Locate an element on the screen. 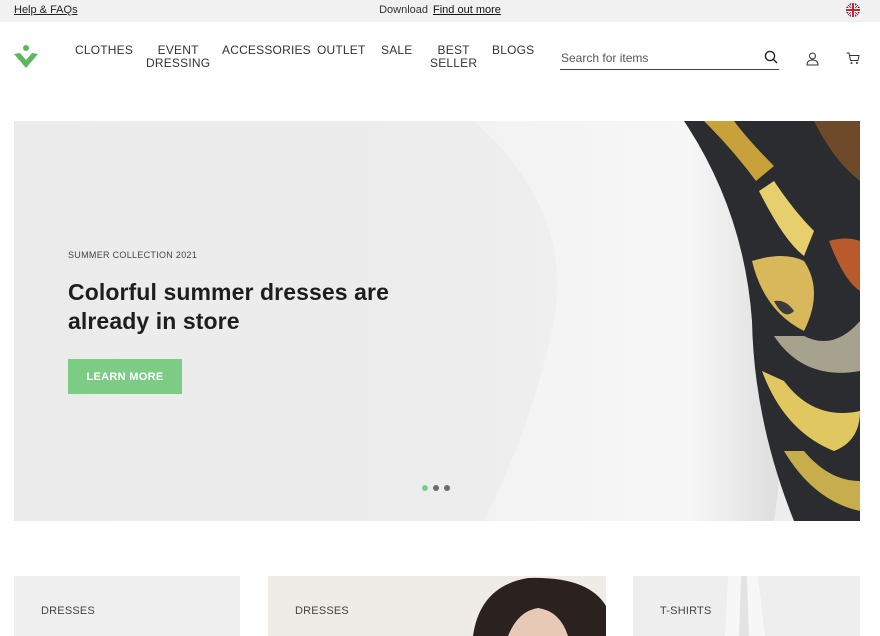 This screenshot has height=636, width=880. category-label: T-SHIRTS is located at coordinates (686, 611).